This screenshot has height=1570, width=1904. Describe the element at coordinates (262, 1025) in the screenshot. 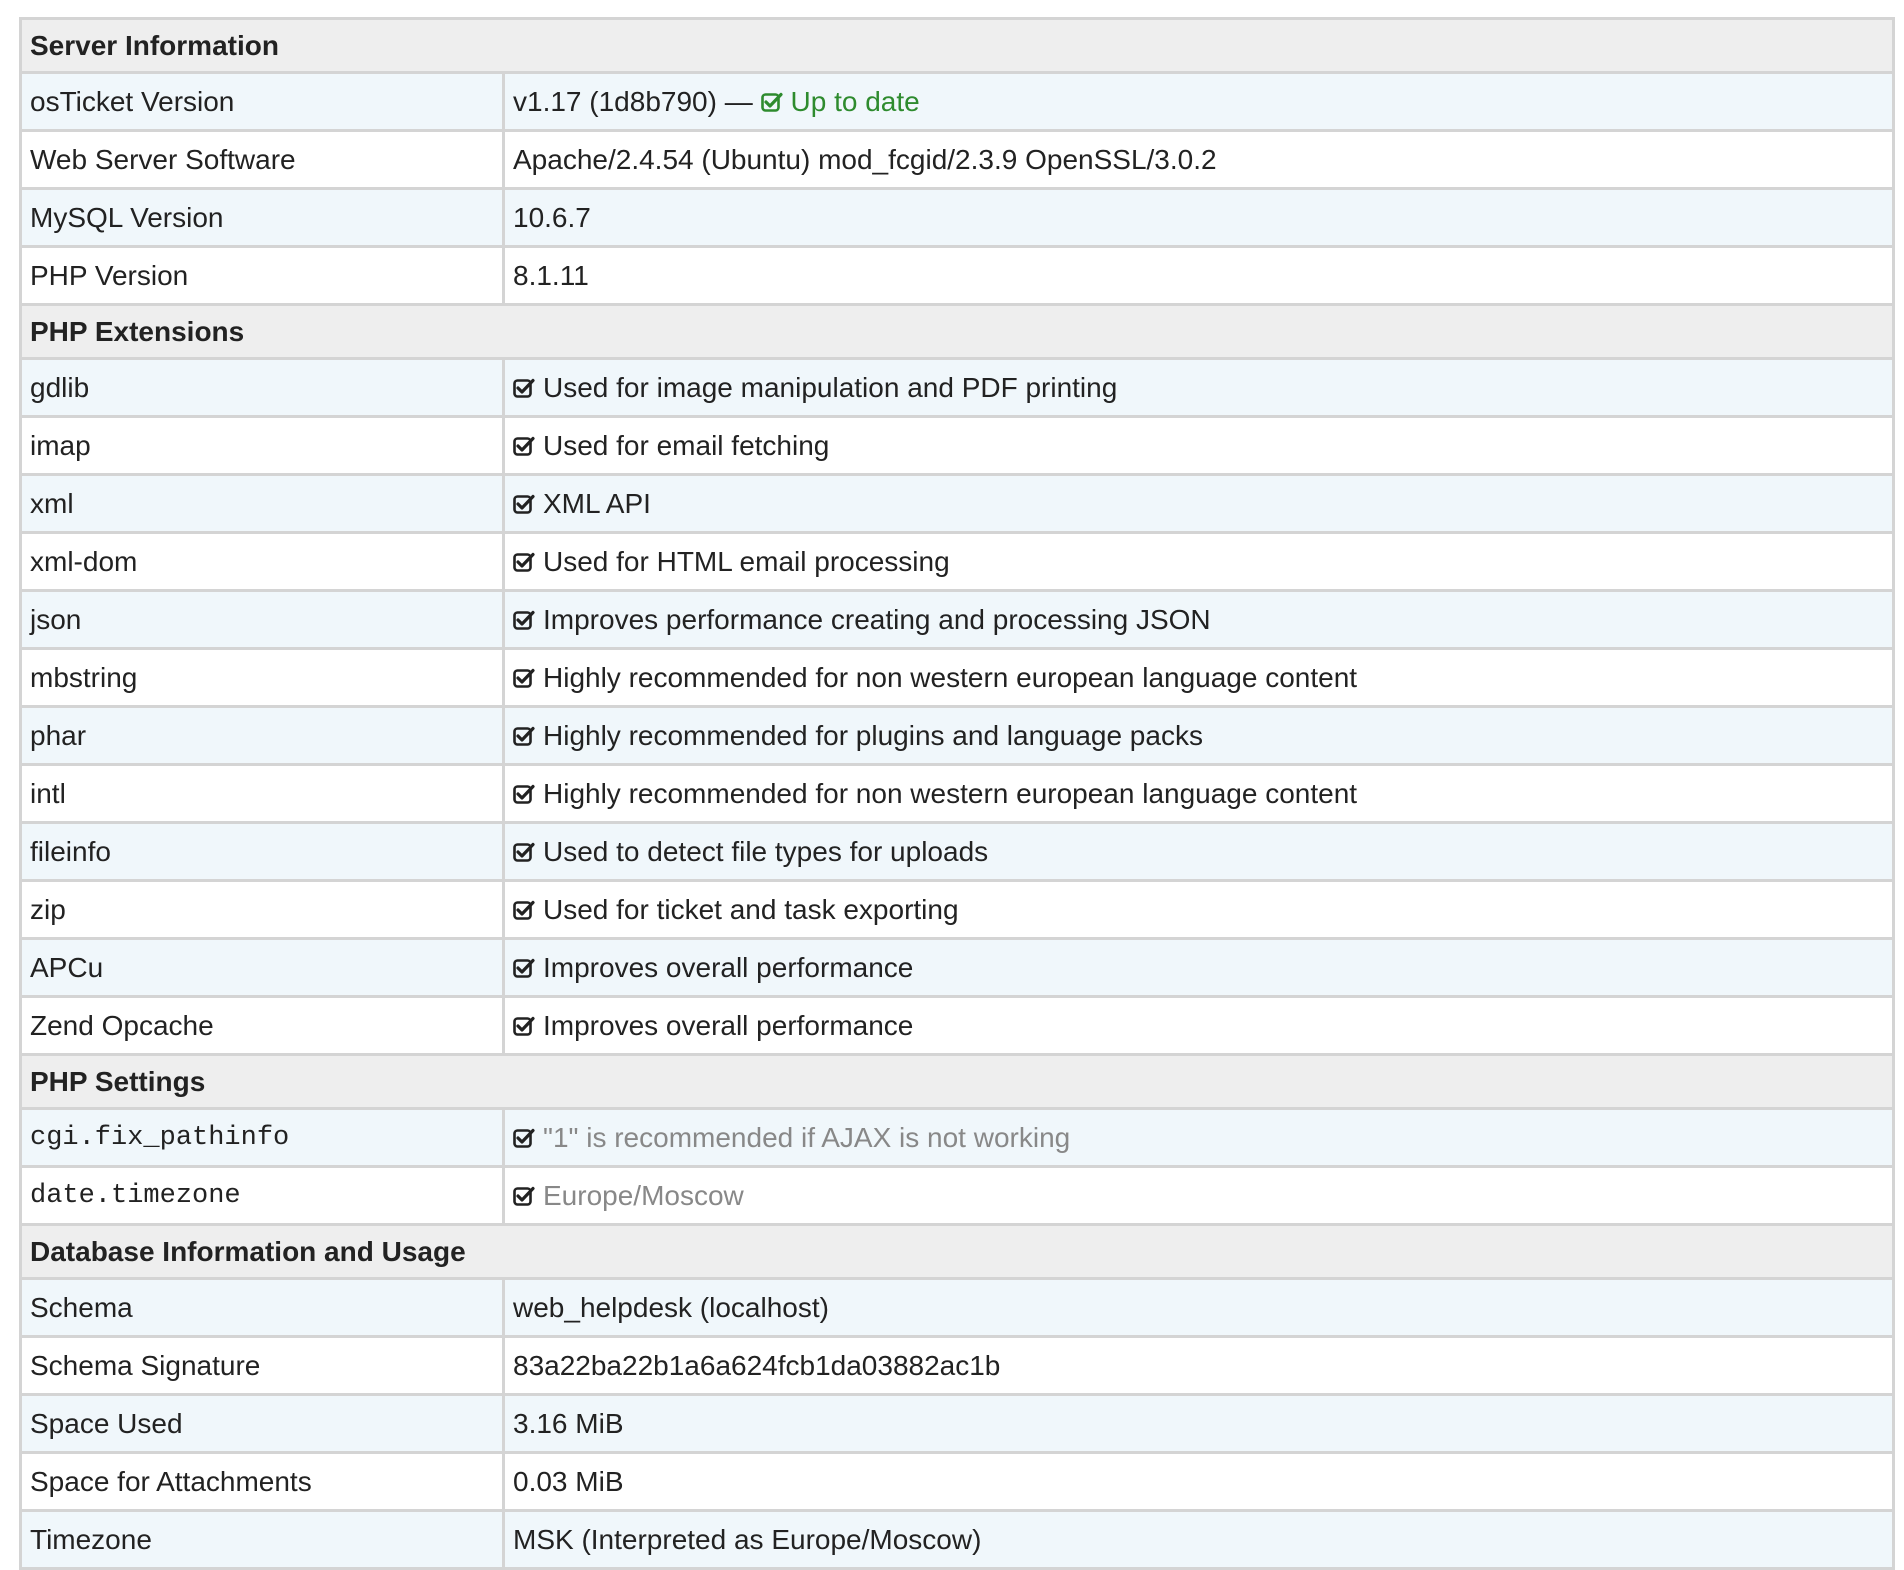

I see `row-key: Zend Opcache` at that location.